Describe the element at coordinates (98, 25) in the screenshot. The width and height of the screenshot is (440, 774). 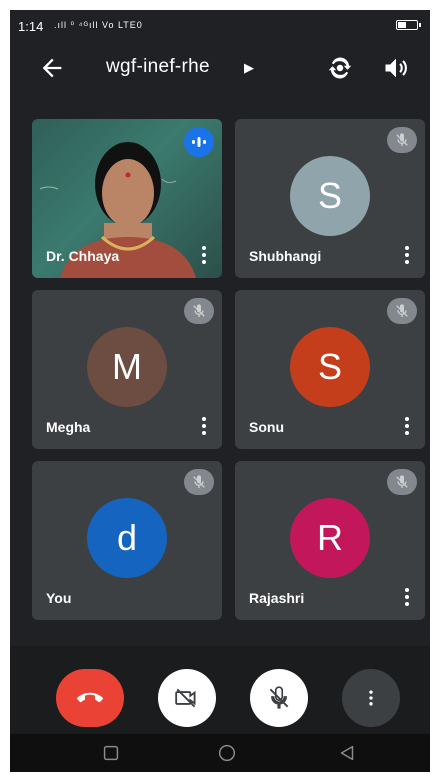
I see `signal-indicator: .ıll ⁰ ⁴ᴳıll Vo LTE0` at that location.